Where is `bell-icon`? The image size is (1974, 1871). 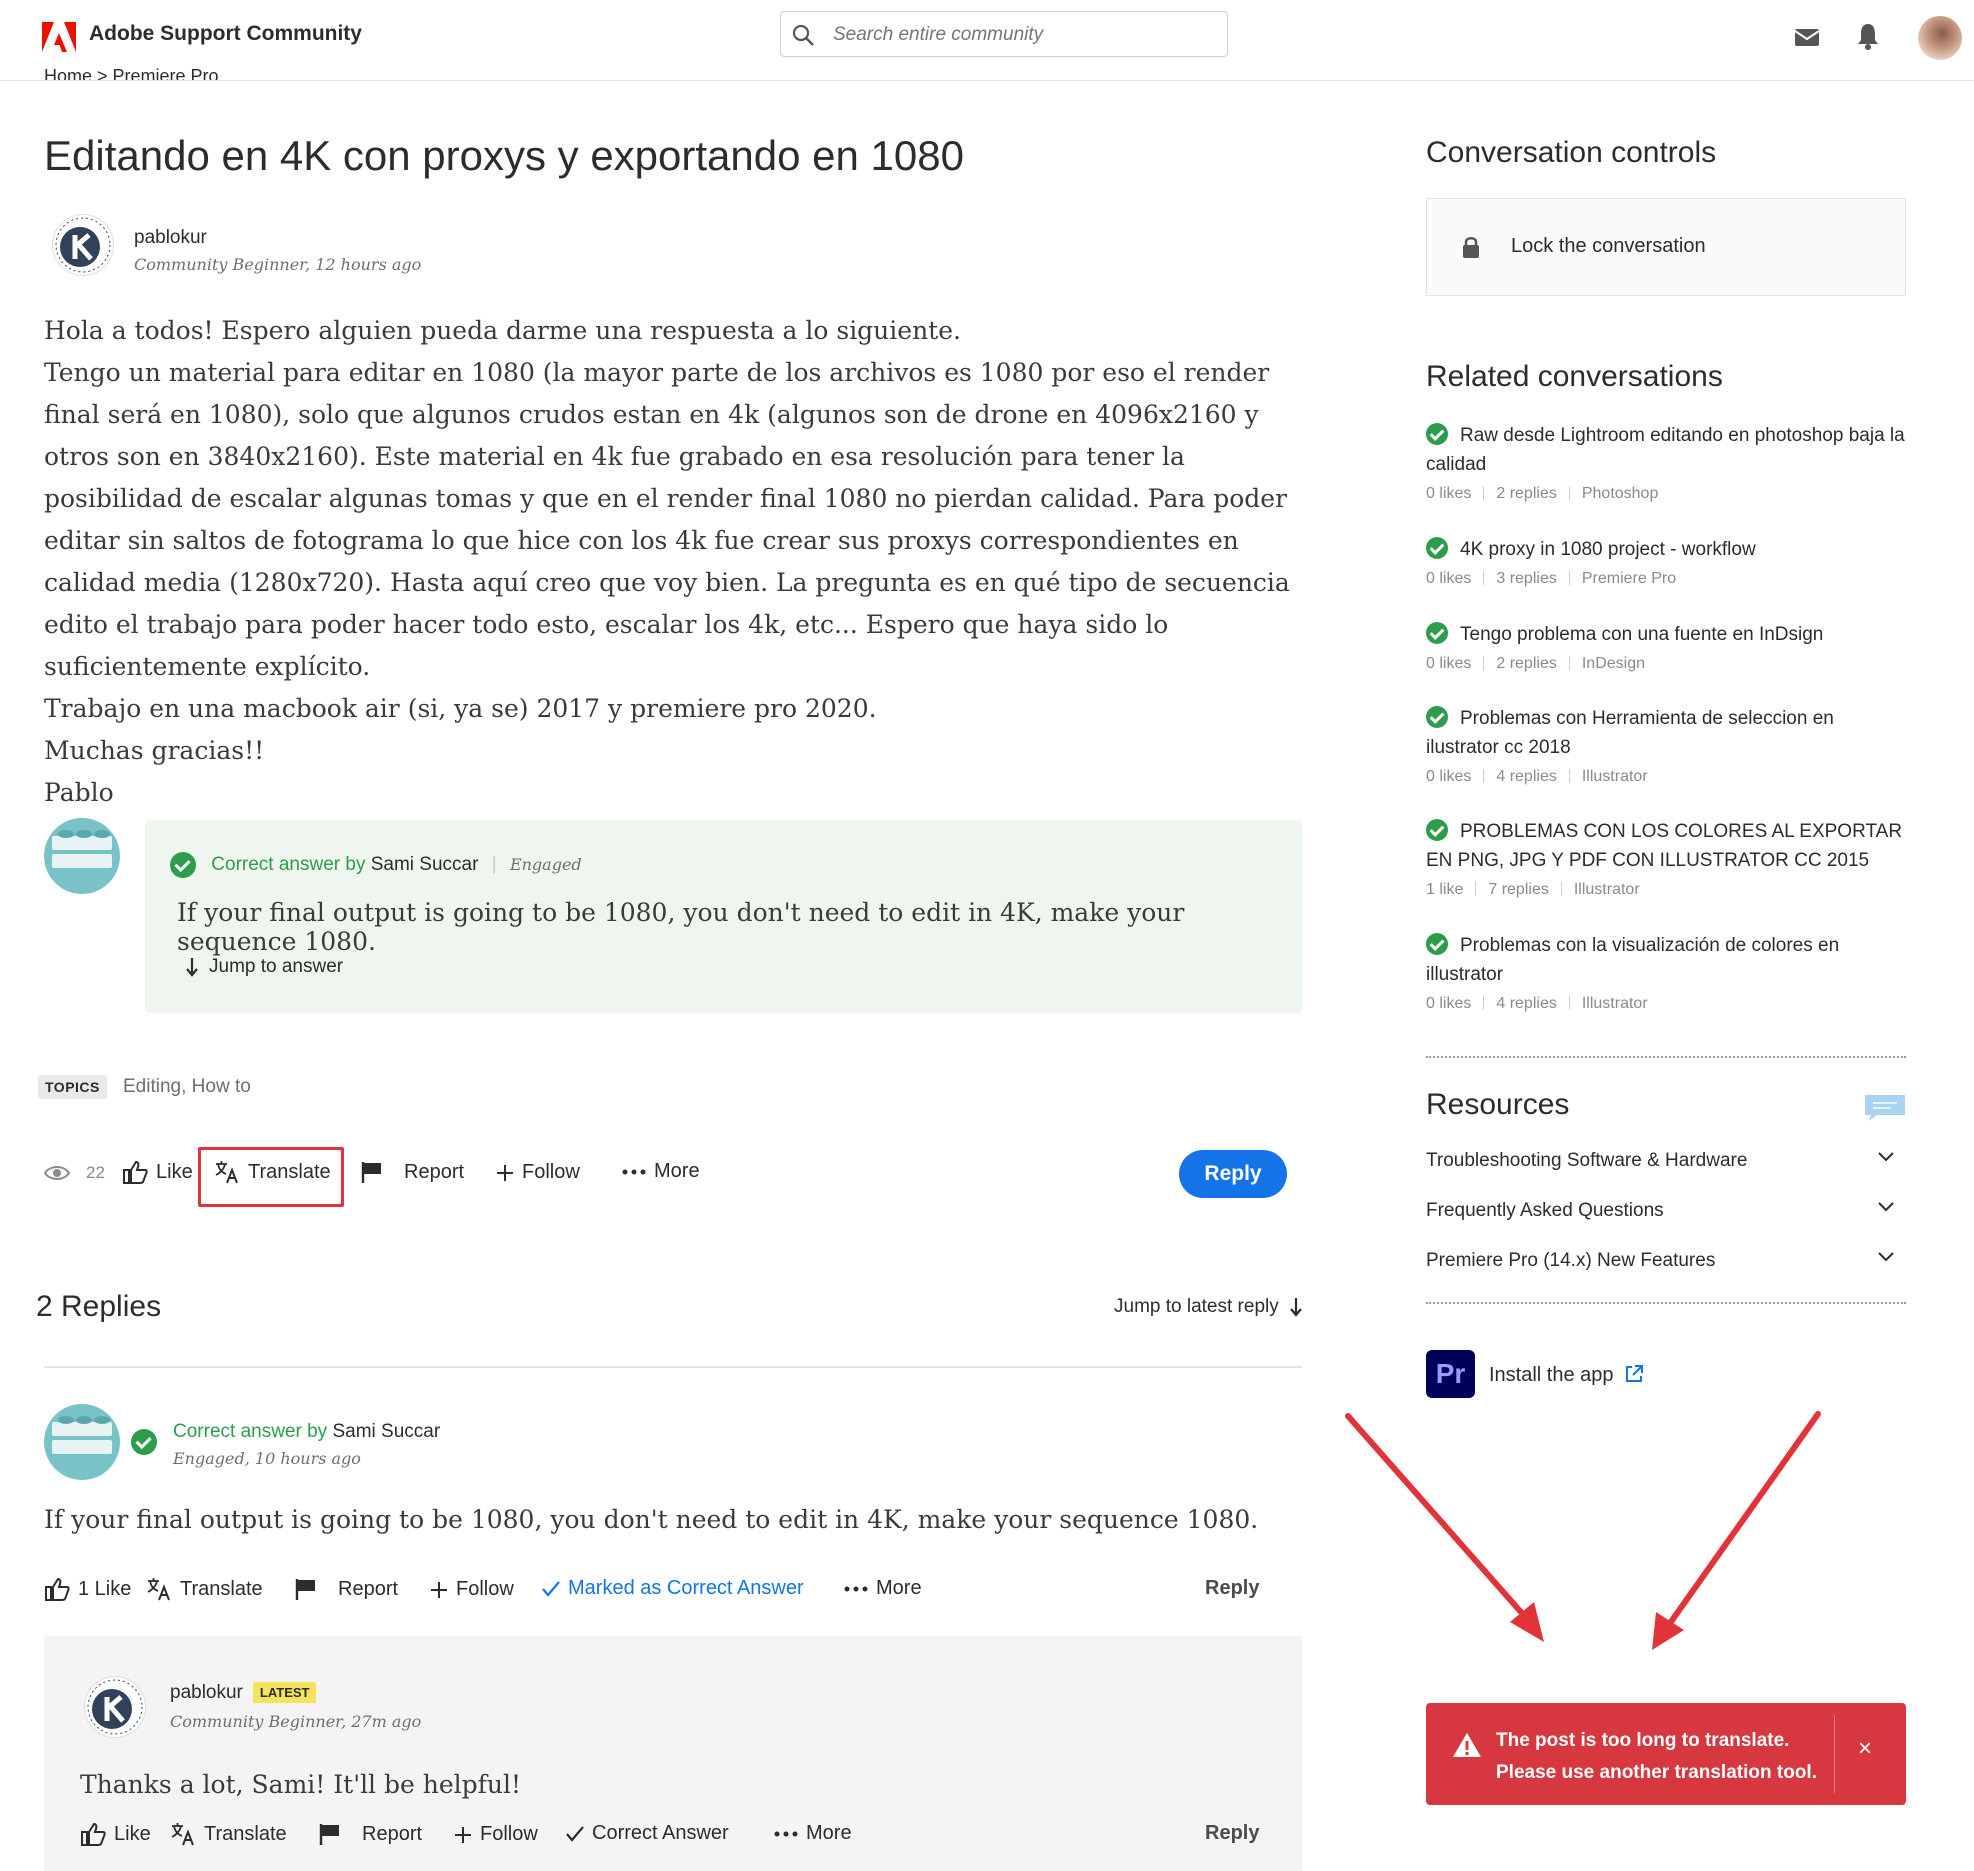 bell-icon is located at coordinates (1868, 36).